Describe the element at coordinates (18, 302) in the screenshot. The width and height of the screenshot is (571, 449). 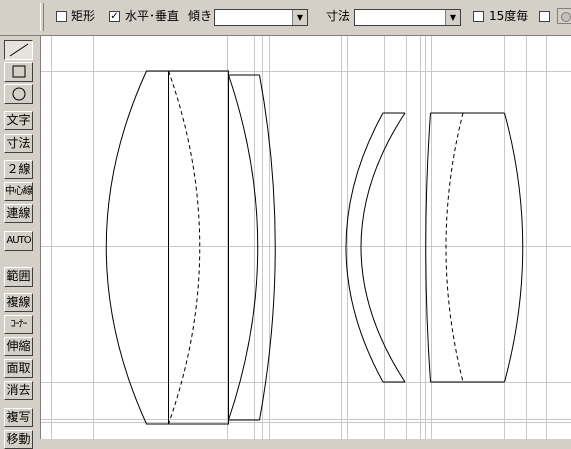
I see `multi-line-tool-button: 複線` at that location.